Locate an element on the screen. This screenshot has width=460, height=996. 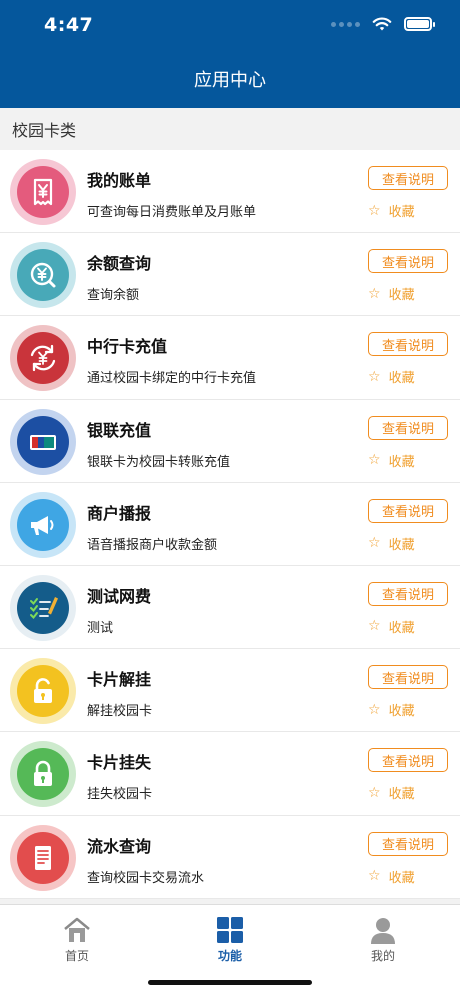
tab-home: 首页 is located at coordinates (77, 939).